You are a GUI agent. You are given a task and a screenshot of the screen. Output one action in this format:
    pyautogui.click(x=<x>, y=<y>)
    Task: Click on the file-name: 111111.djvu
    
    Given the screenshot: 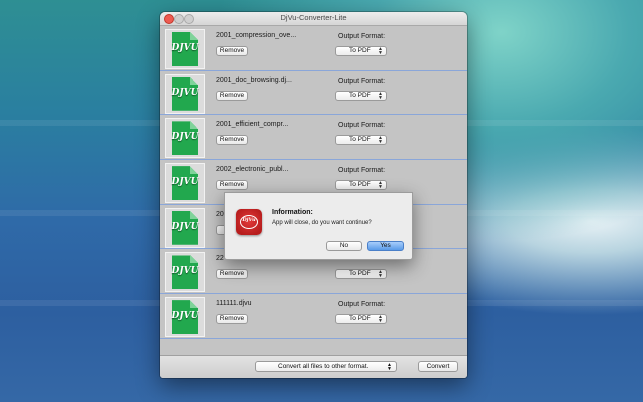 What is the action you would take?
    pyautogui.click(x=234, y=304)
    